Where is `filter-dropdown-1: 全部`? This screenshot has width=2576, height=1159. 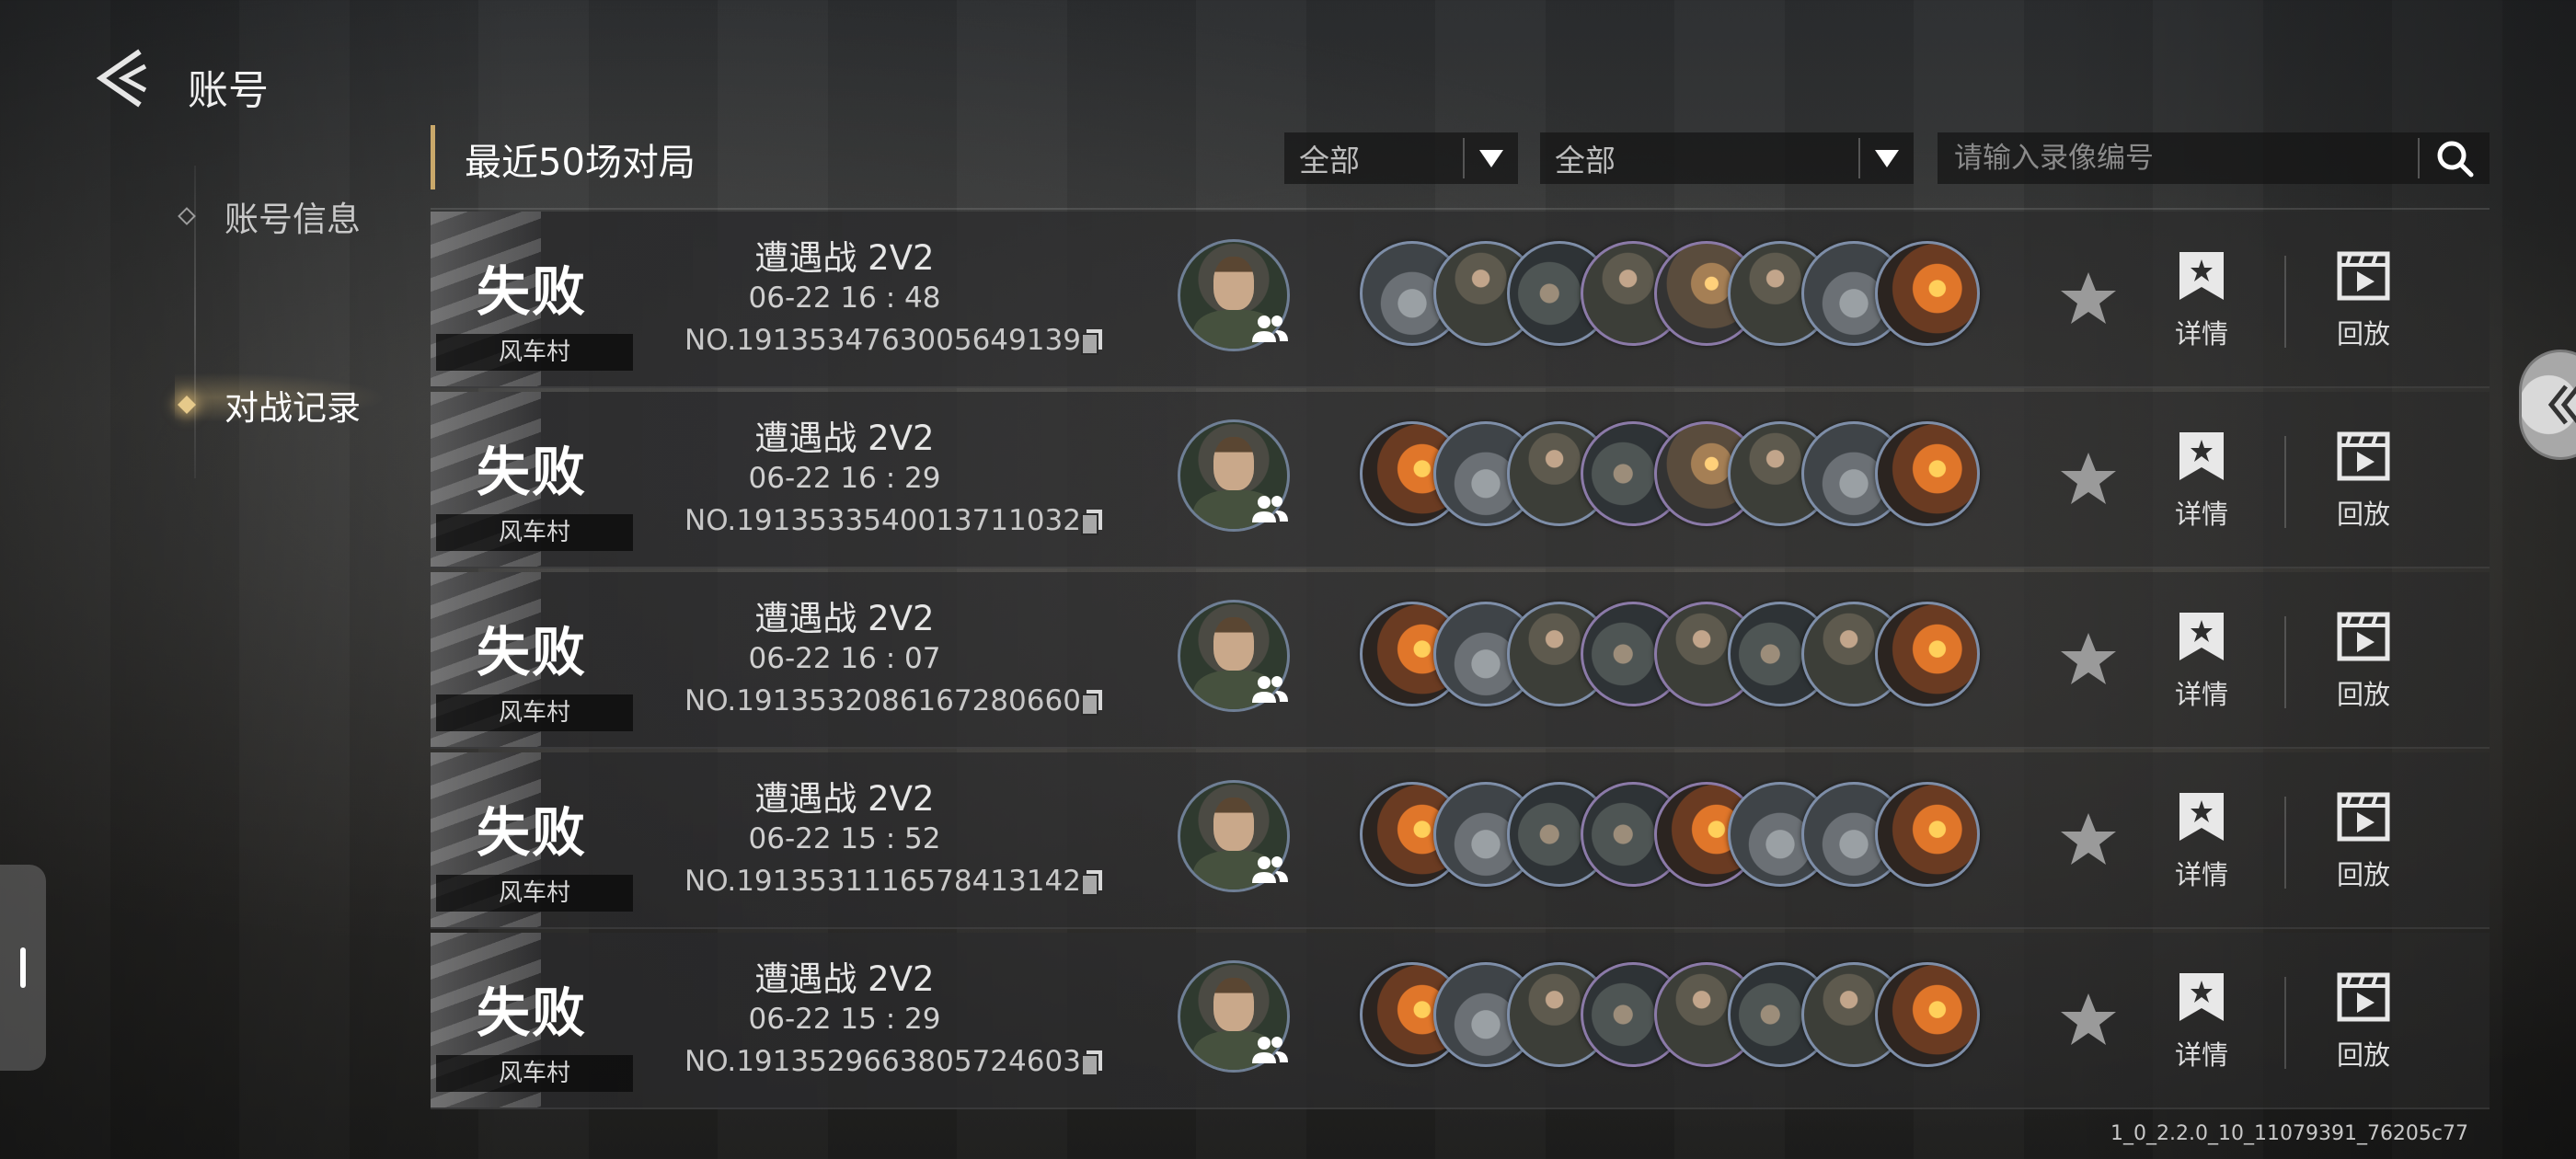
filter-dropdown-1: 全部 is located at coordinates (1401, 158).